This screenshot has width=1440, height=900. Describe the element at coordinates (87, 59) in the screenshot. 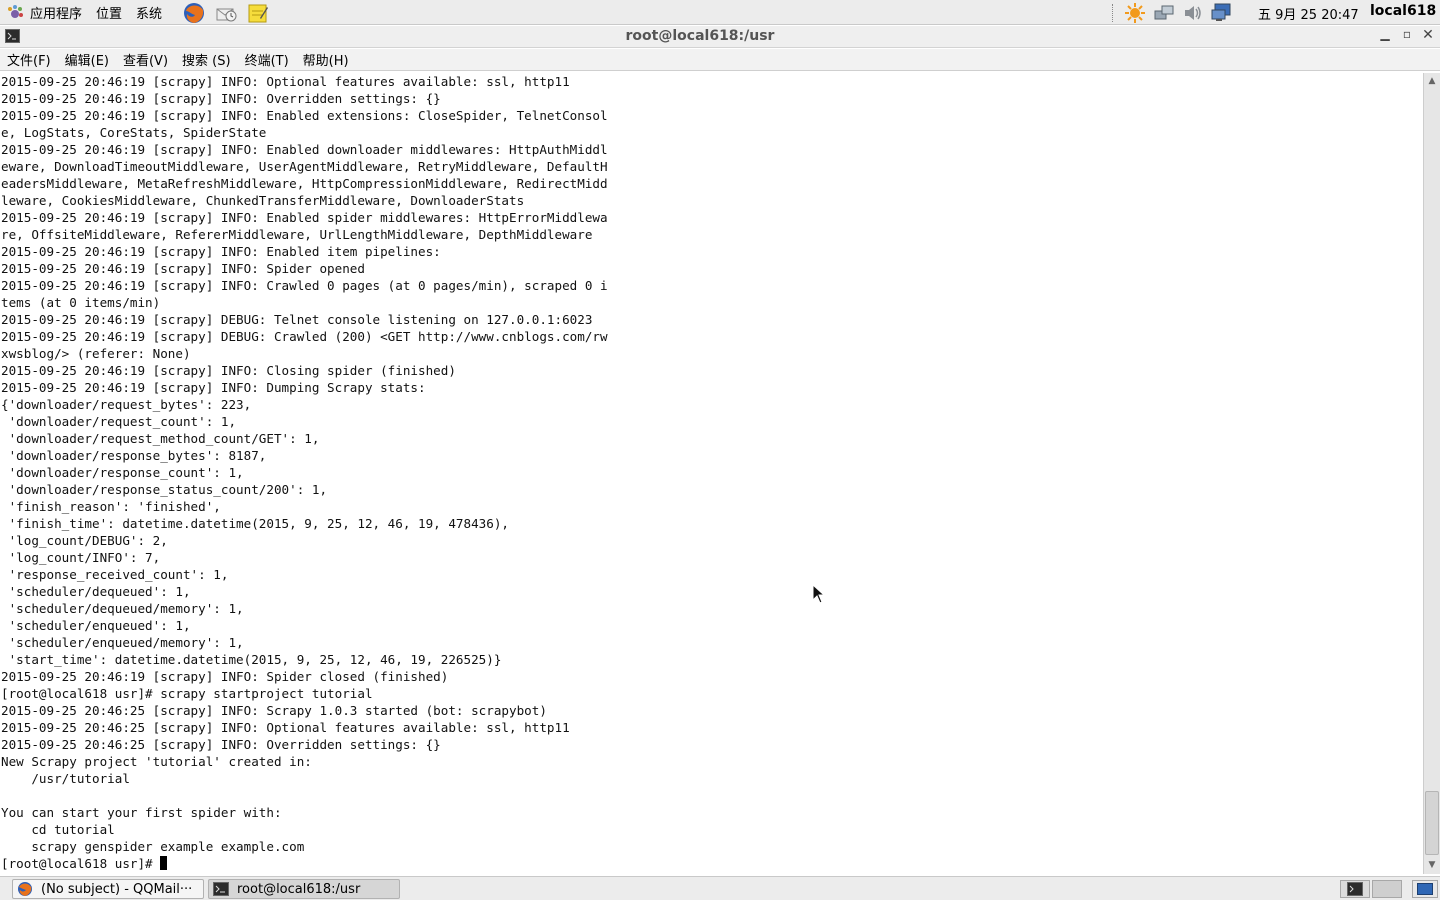

I see `menu-edit: 编辑(E)` at that location.